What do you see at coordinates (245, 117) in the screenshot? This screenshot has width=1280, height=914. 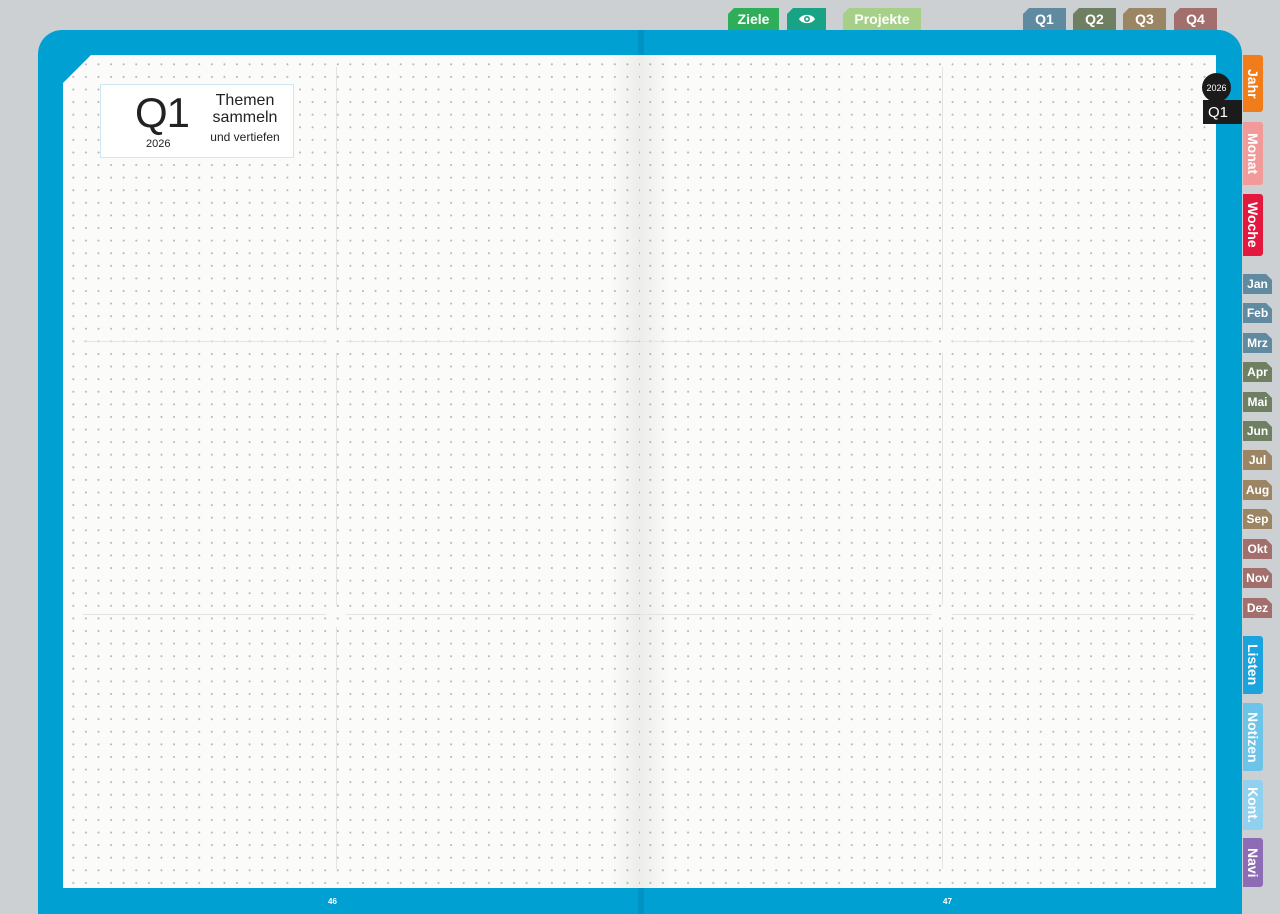 I see `topic-line-2: sammeln` at bounding box center [245, 117].